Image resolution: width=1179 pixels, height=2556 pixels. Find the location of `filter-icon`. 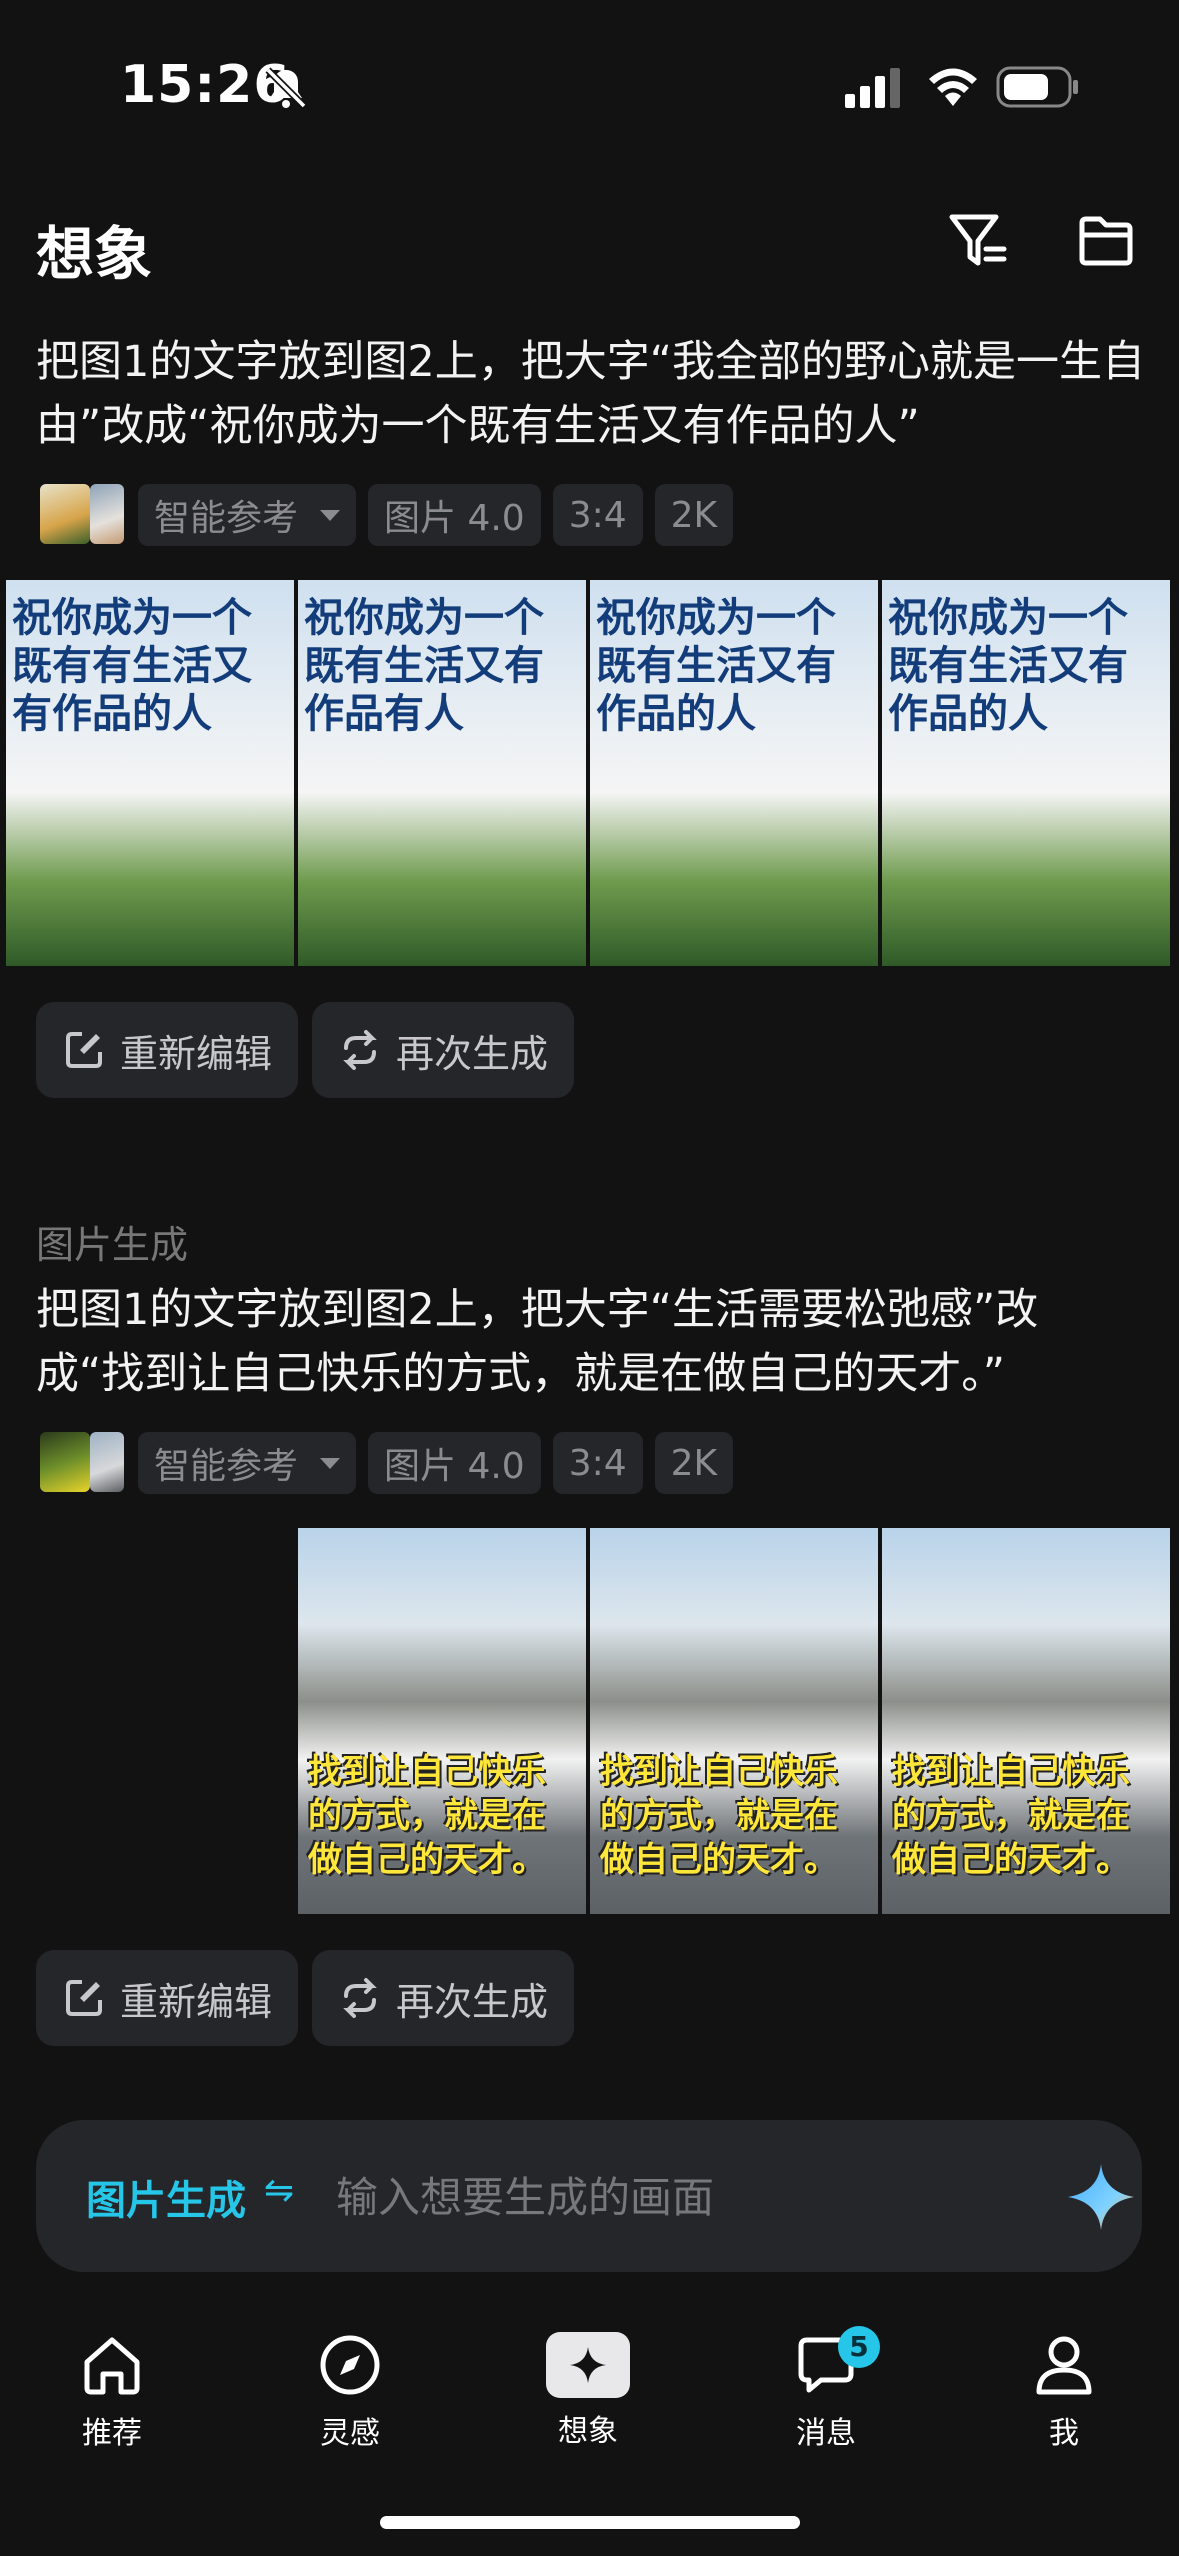

filter-icon is located at coordinates (978, 241).